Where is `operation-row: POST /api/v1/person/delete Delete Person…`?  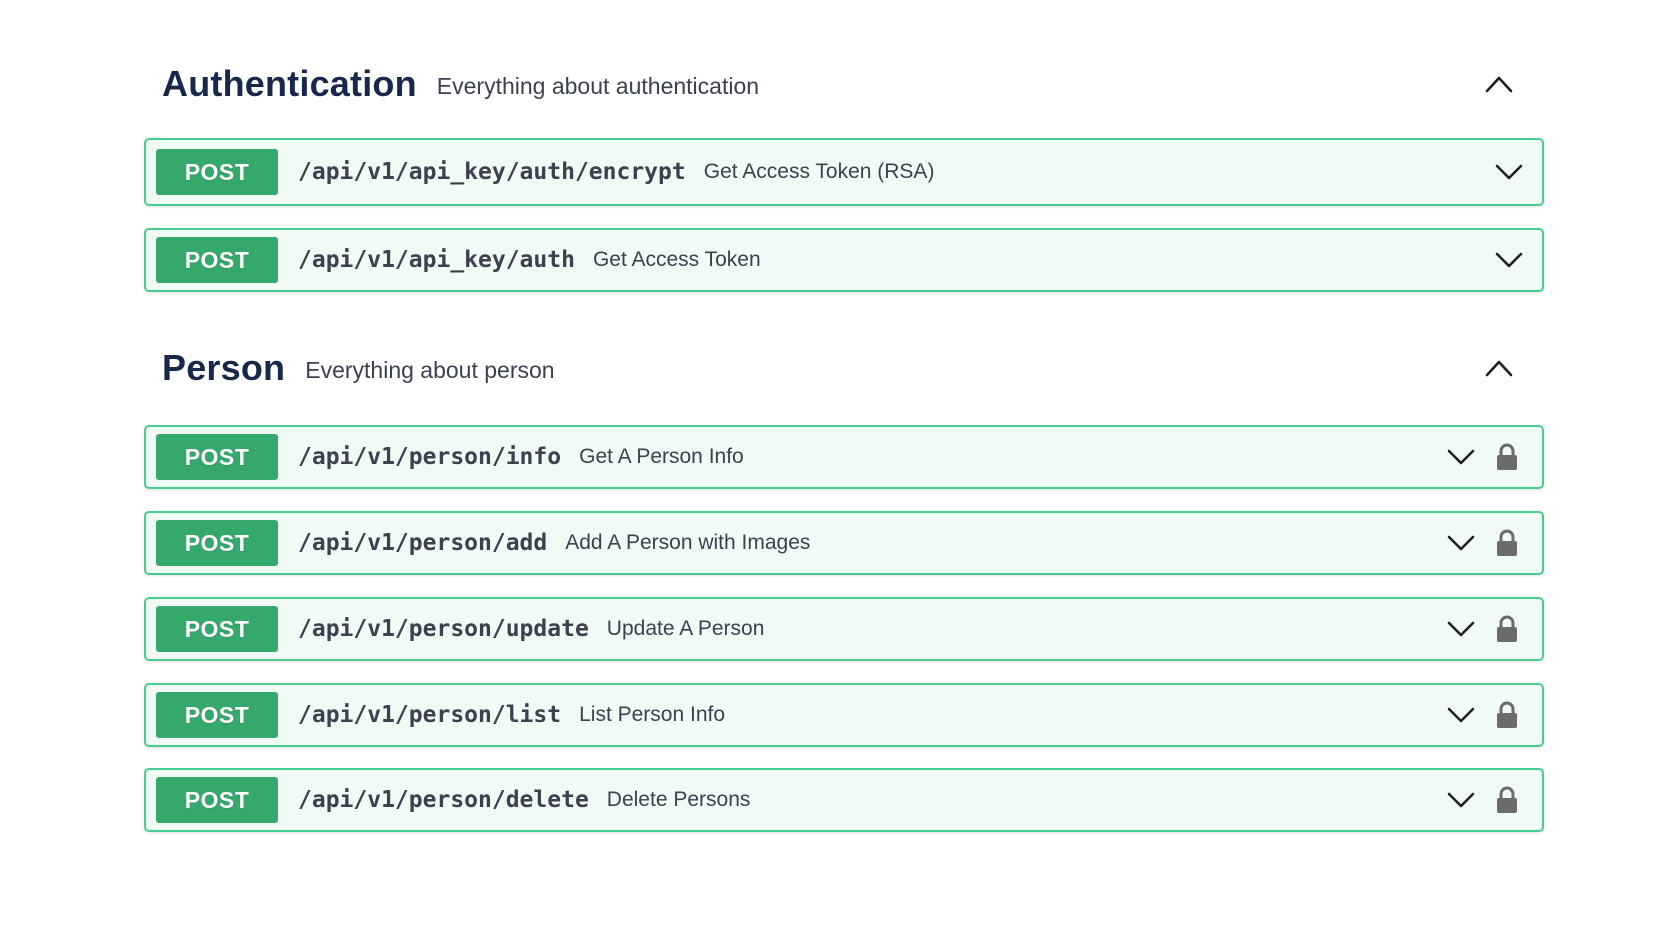 operation-row: POST /api/v1/person/delete Delete Person… is located at coordinates (844, 800).